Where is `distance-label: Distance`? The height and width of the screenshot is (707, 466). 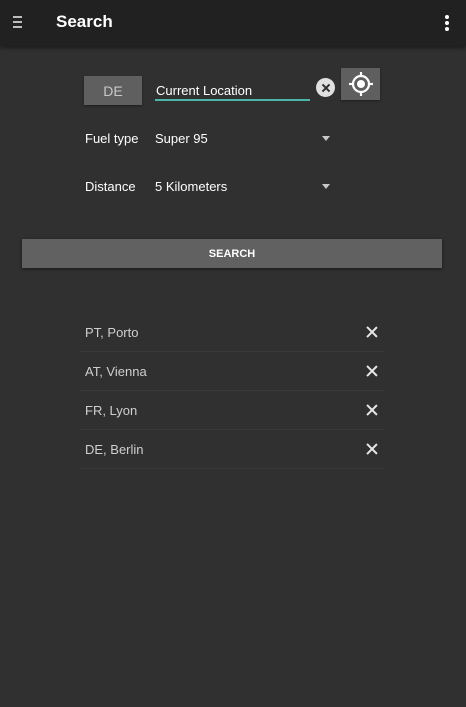 distance-label: Distance is located at coordinates (110, 186).